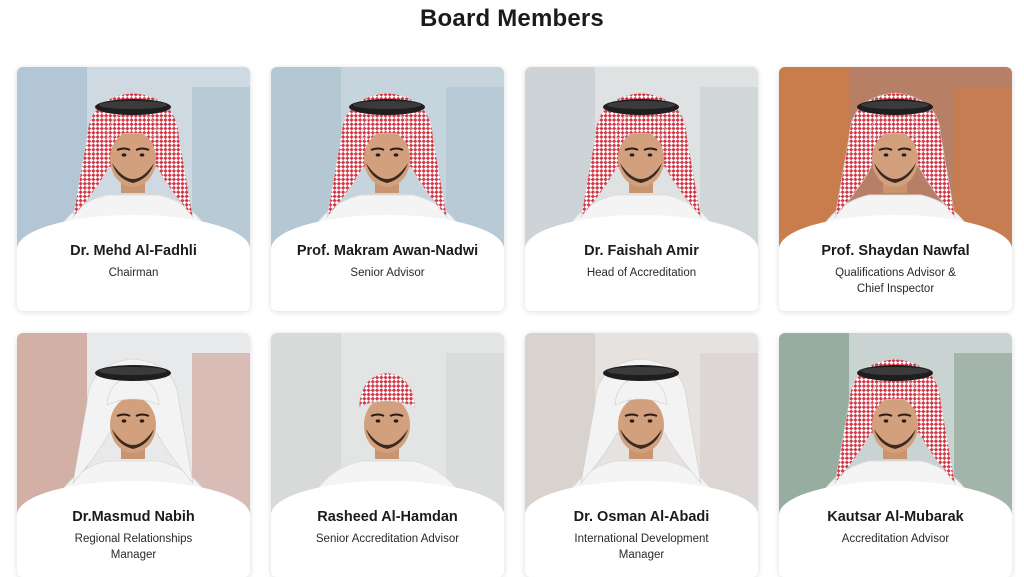 The width and height of the screenshot is (1024, 577). What do you see at coordinates (895, 251) in the screenshot?
I see `member-name: Prof. Shaydan Nawfal` at bounding box center [895, 251].